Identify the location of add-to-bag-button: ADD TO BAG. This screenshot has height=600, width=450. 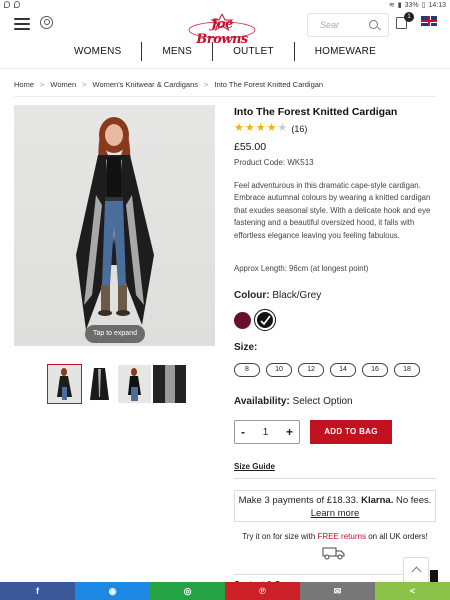
(351, 432).